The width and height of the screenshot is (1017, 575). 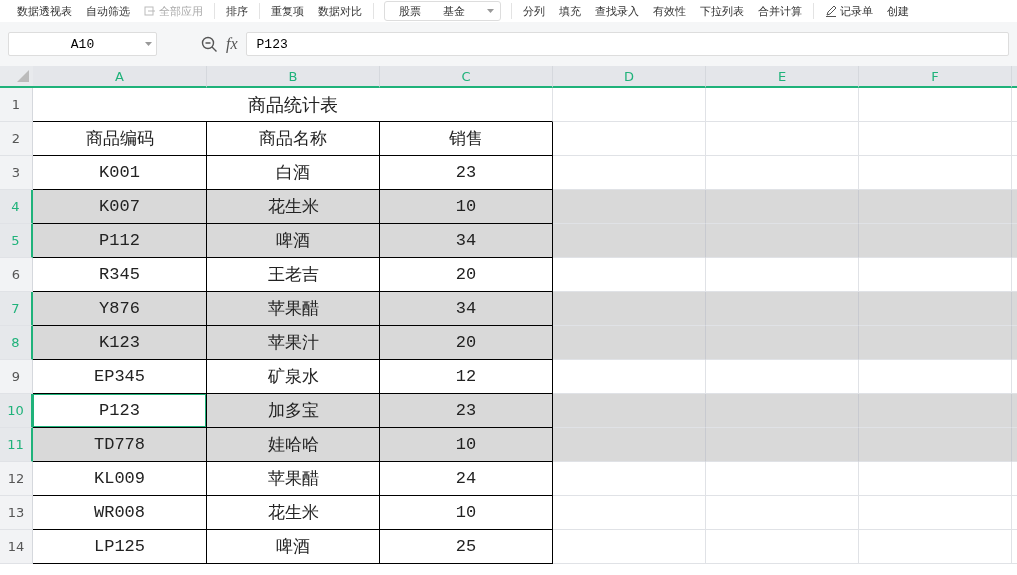 What do you see at coordinates (410, 11) in the screenshot?
I see `dropdown-option: 股票` at bounding box center [410, 11].